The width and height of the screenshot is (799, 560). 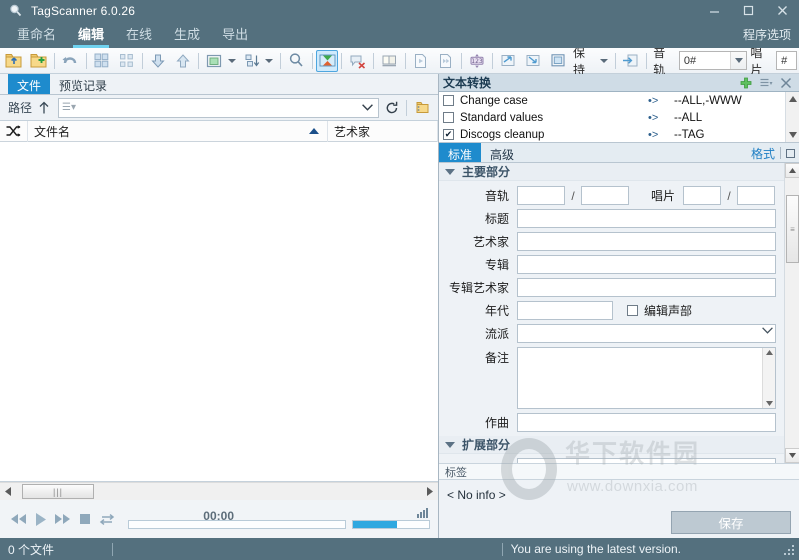 I want to click on save-button: 保存, so click(x=731, y=522).